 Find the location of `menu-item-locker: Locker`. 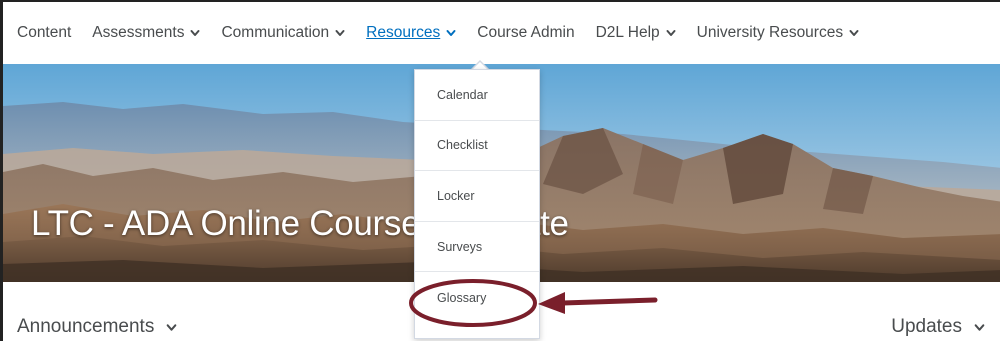

menu-item-locker: Locker is located at coordinates (477, 196).